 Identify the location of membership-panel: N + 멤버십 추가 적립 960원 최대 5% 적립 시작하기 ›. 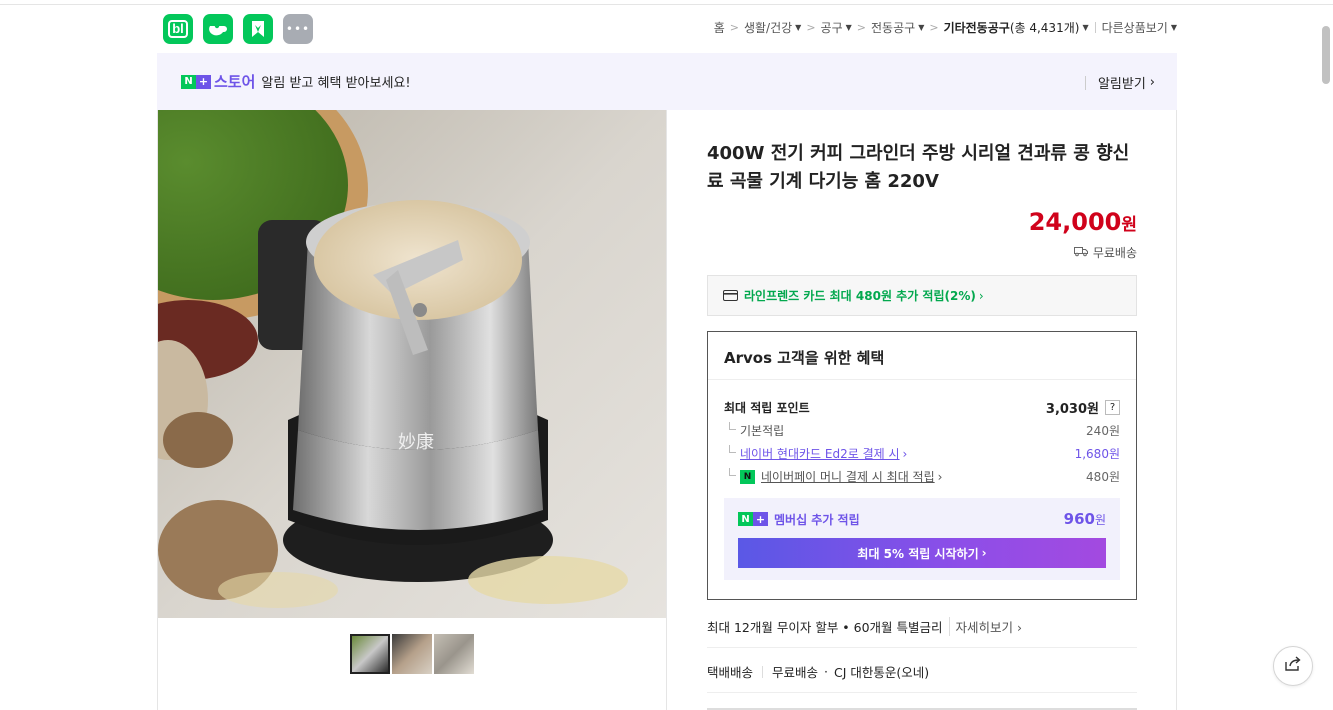
(922, 539).